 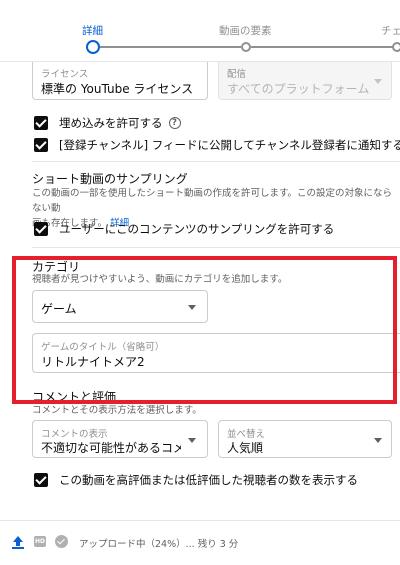 I want to click on ratings-checkbox-row: この動画を高評価または低評価した視聴者の数を表示する, so click(x=196, y=480).